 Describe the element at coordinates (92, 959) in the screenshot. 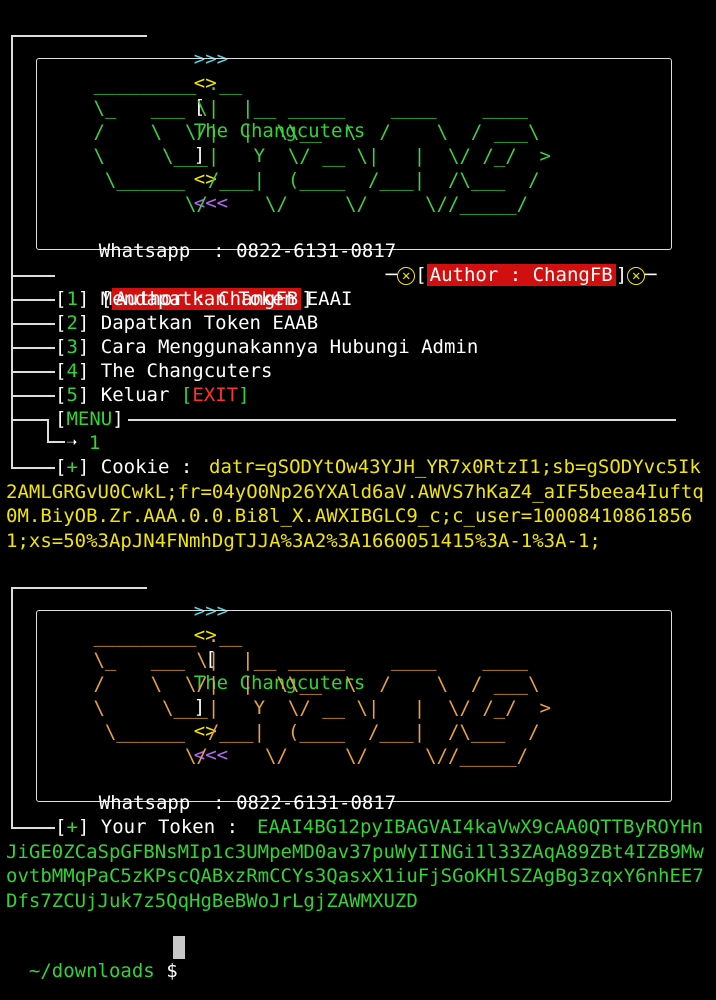

I see `shell-prompt: ~/downloads $` at that location.